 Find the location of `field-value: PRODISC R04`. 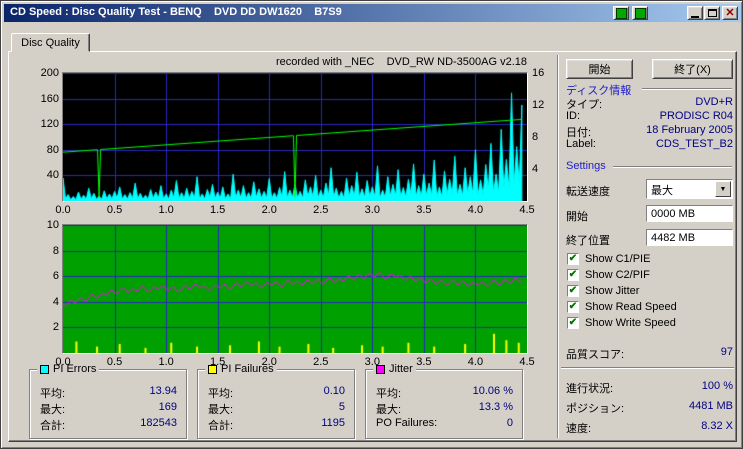

field-value: PRODISC R04 is located at coordinates (696, 116).